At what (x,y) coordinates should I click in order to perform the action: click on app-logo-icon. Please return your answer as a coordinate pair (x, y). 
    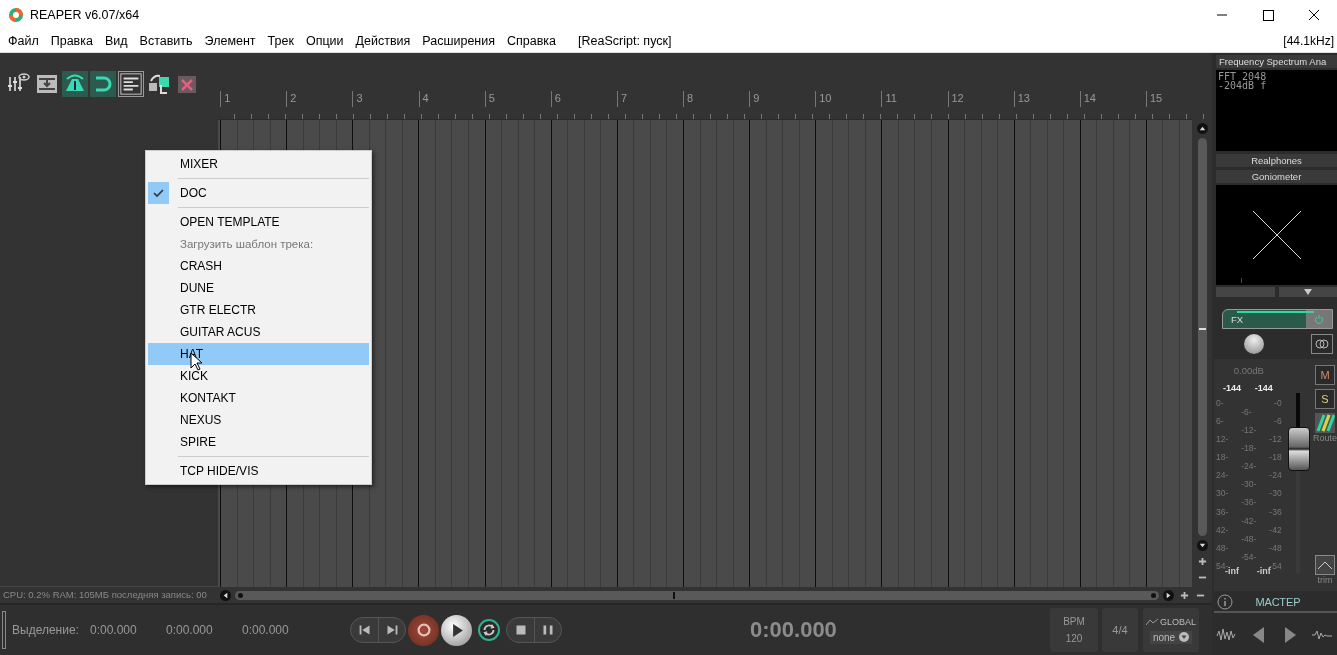
    Looking at the image, I should click on (16, 15).